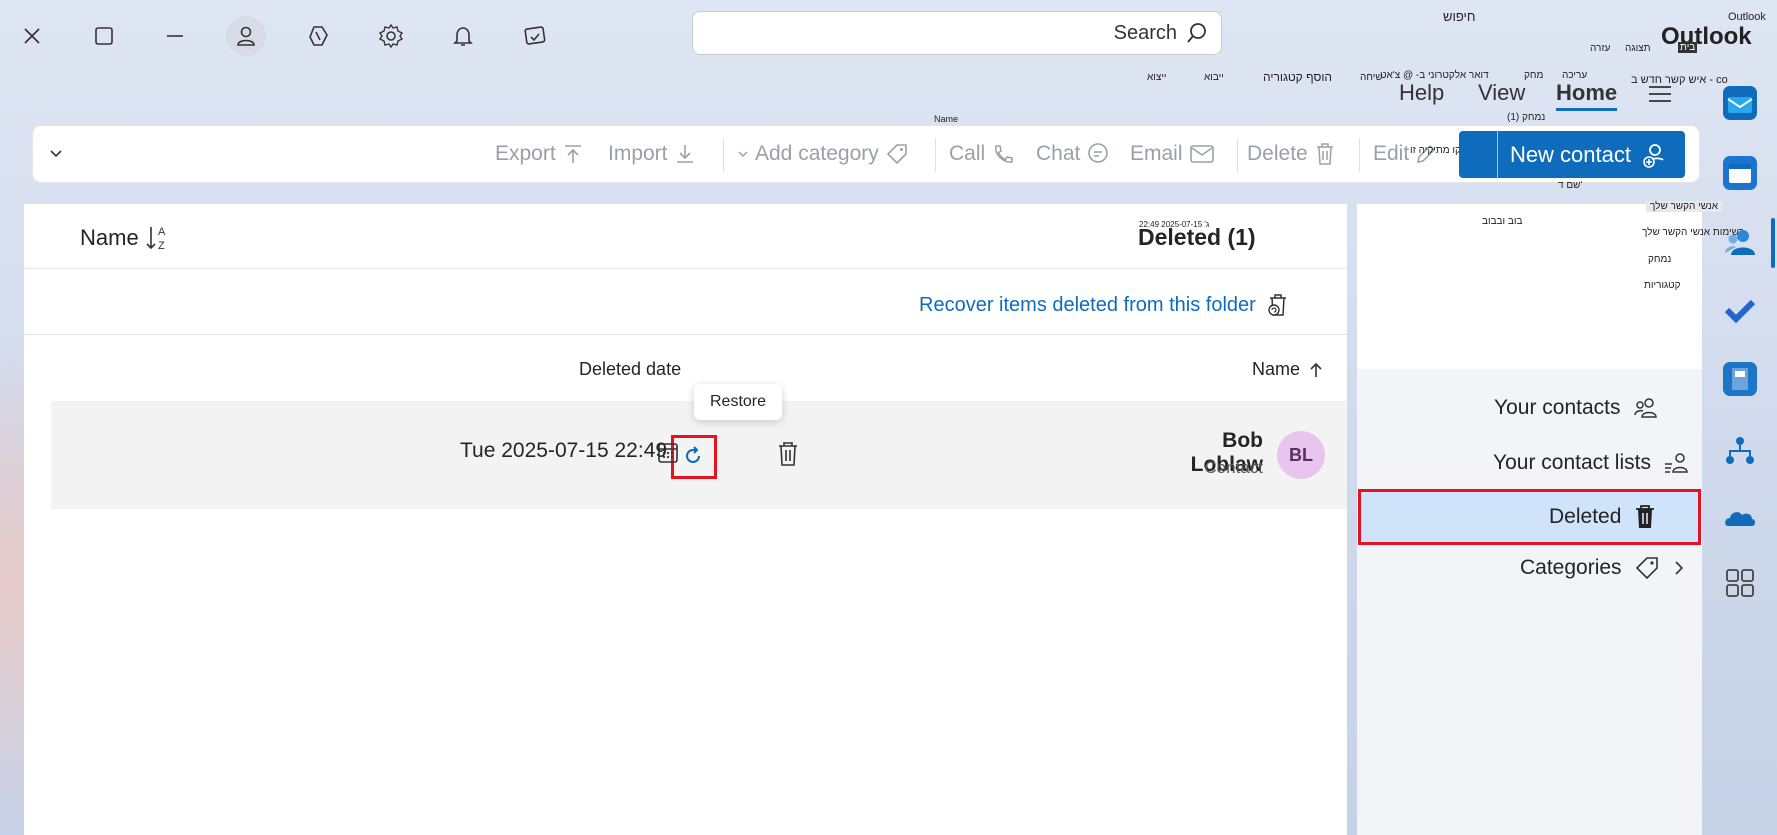 This screenshot has width=1777, height=835. I want to click on chevron-down-icon, so click(743, 154).